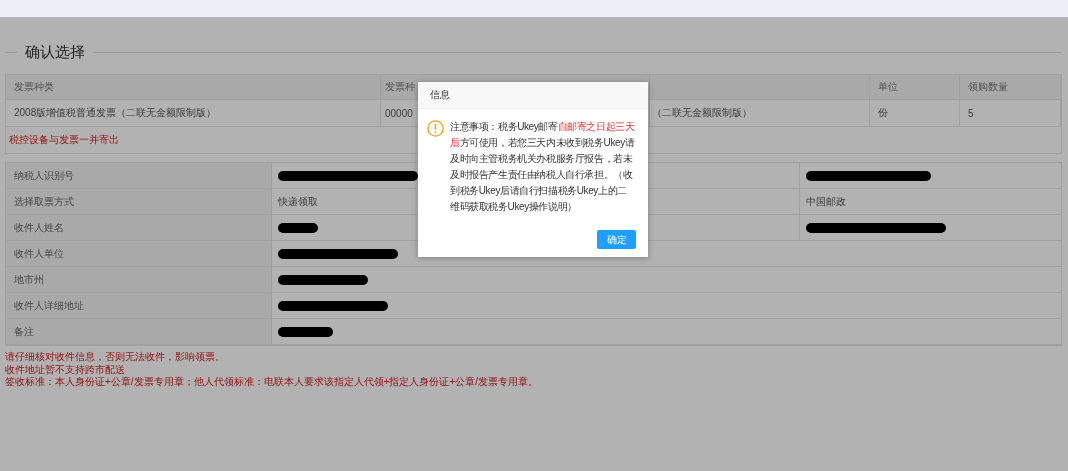  What do you see at coordinates (915, 112) in the screenshot?
I see `table-cell: 份` at bounding box center [915, 112].